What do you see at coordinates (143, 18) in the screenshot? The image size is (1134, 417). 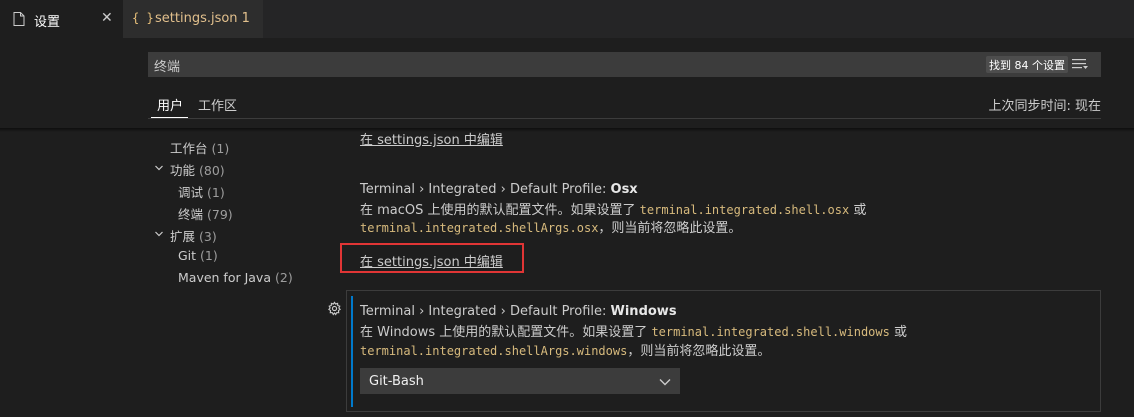 I see `json-icon: { }` at bounding box center [143, 18].